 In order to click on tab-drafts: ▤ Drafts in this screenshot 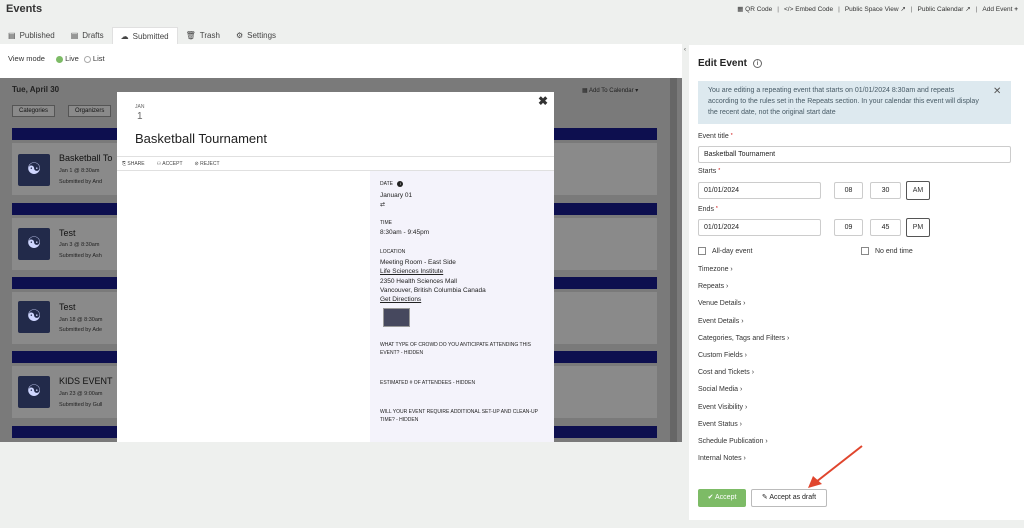, I will do `click(87, 35)`.